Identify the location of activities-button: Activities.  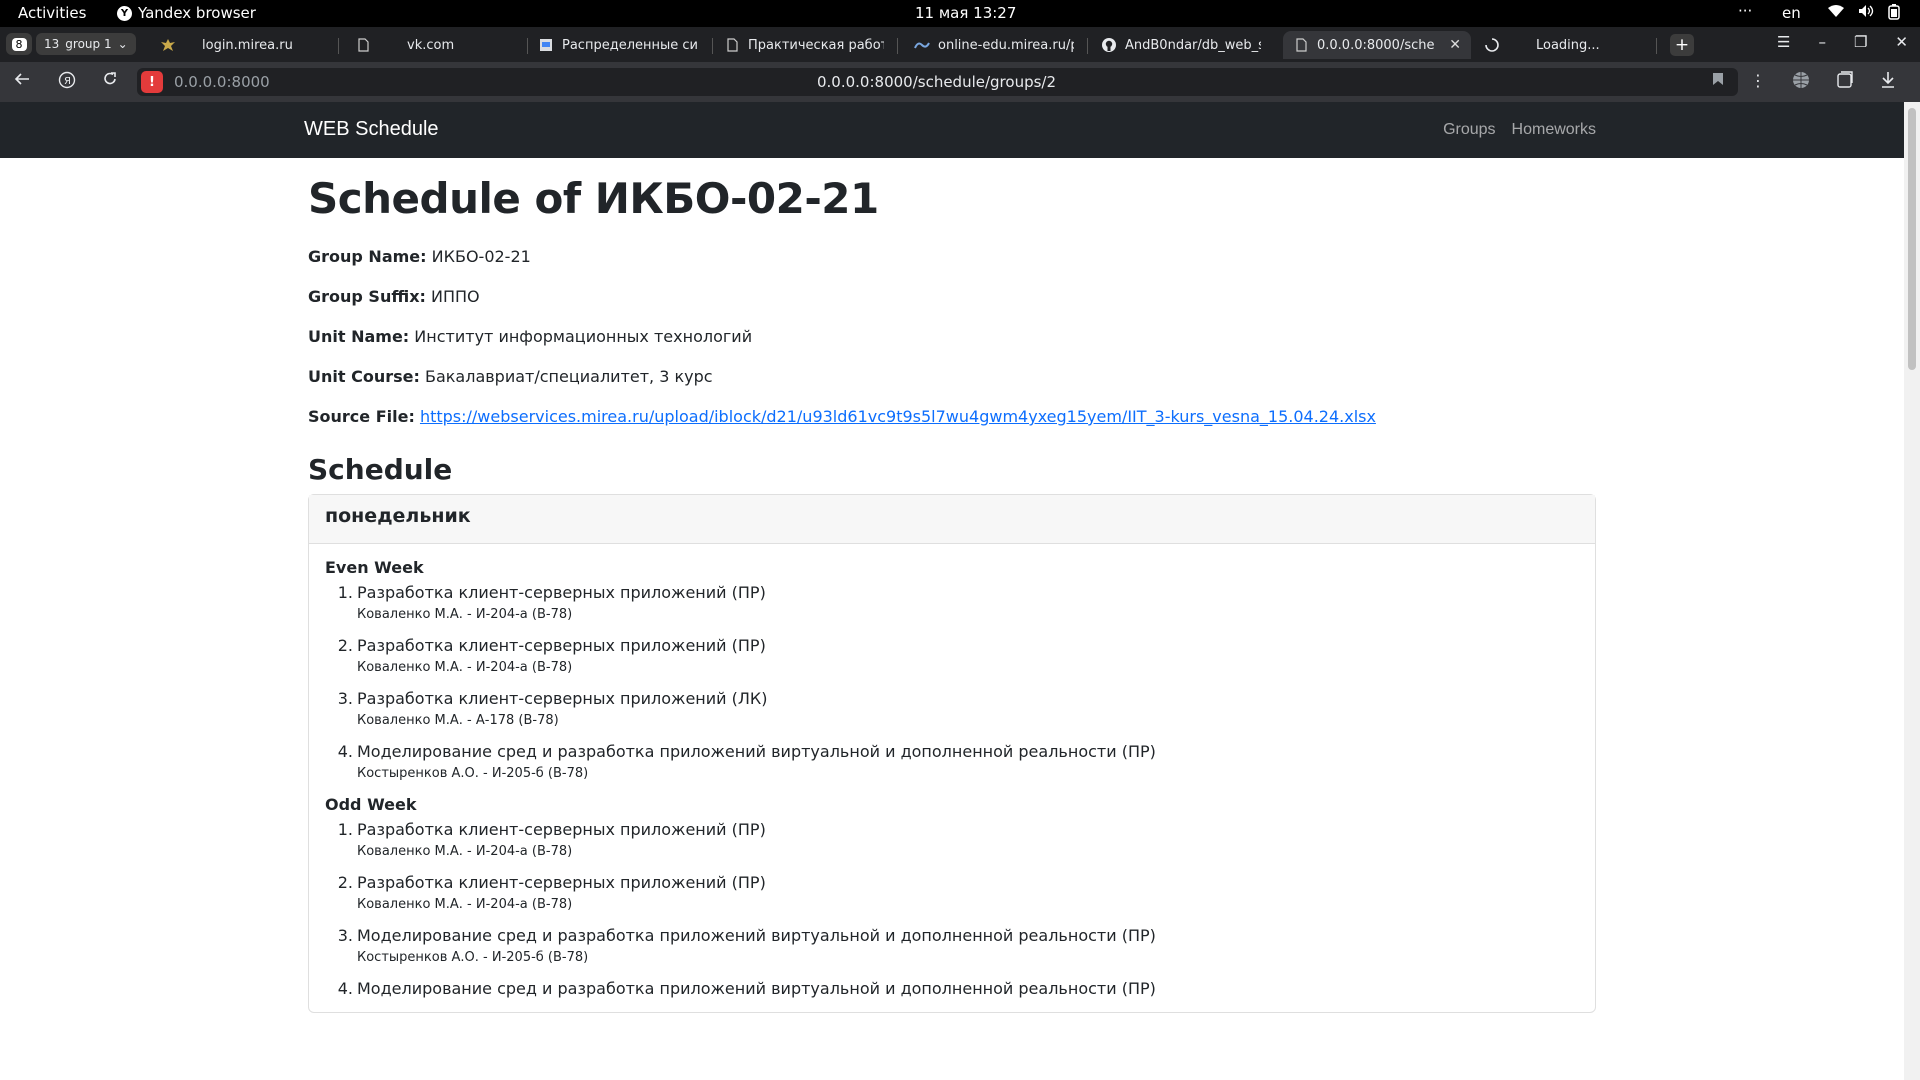
(52, 13).